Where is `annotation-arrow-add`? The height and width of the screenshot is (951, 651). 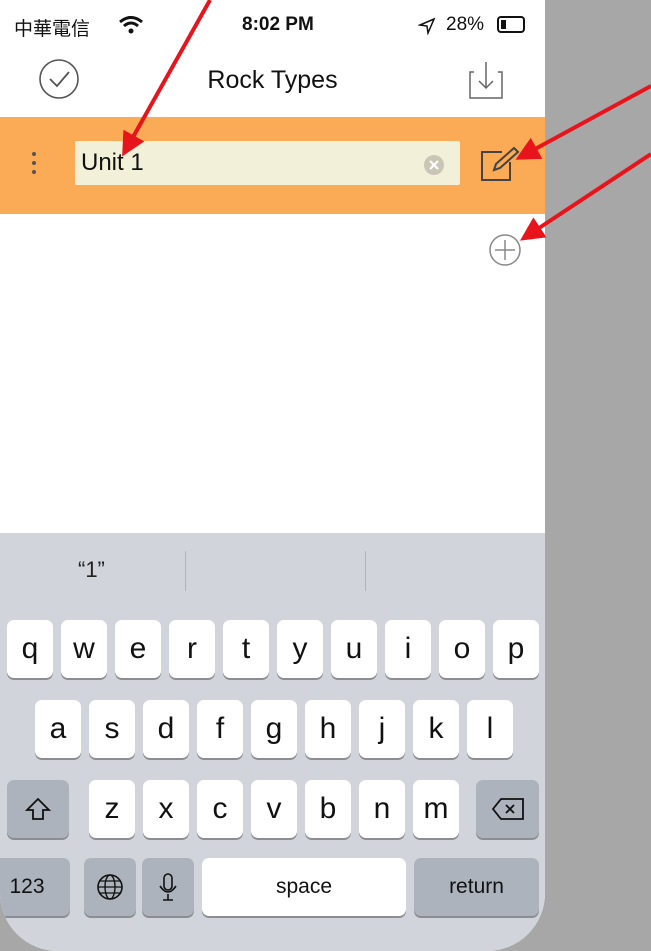
annotation-arrow-add is located at coordinates (585, 196).